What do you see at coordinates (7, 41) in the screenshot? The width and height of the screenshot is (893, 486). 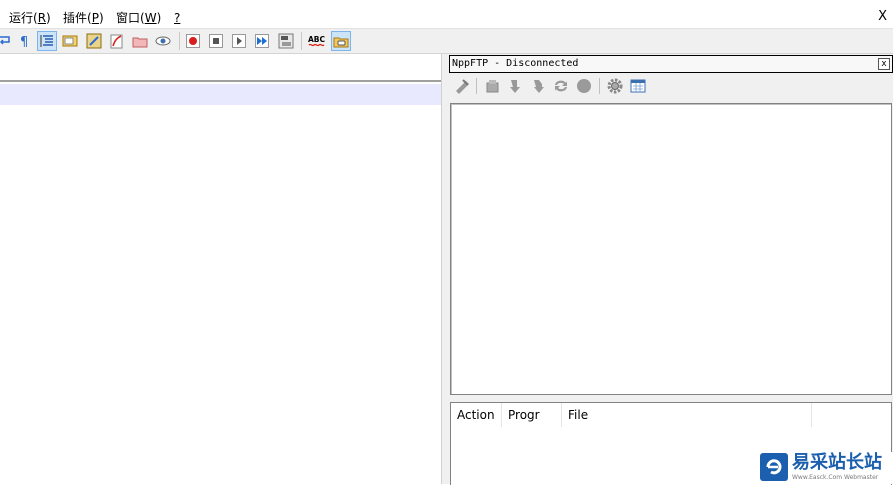 I see `wrap-icon` at bounding box center [7, 41].